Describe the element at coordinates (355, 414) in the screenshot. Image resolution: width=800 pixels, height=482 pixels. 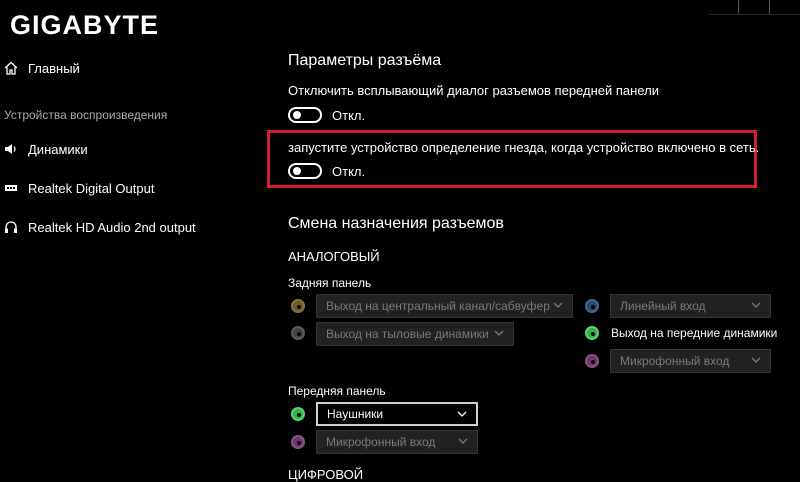
I see `select-value: Наушники` at that location.